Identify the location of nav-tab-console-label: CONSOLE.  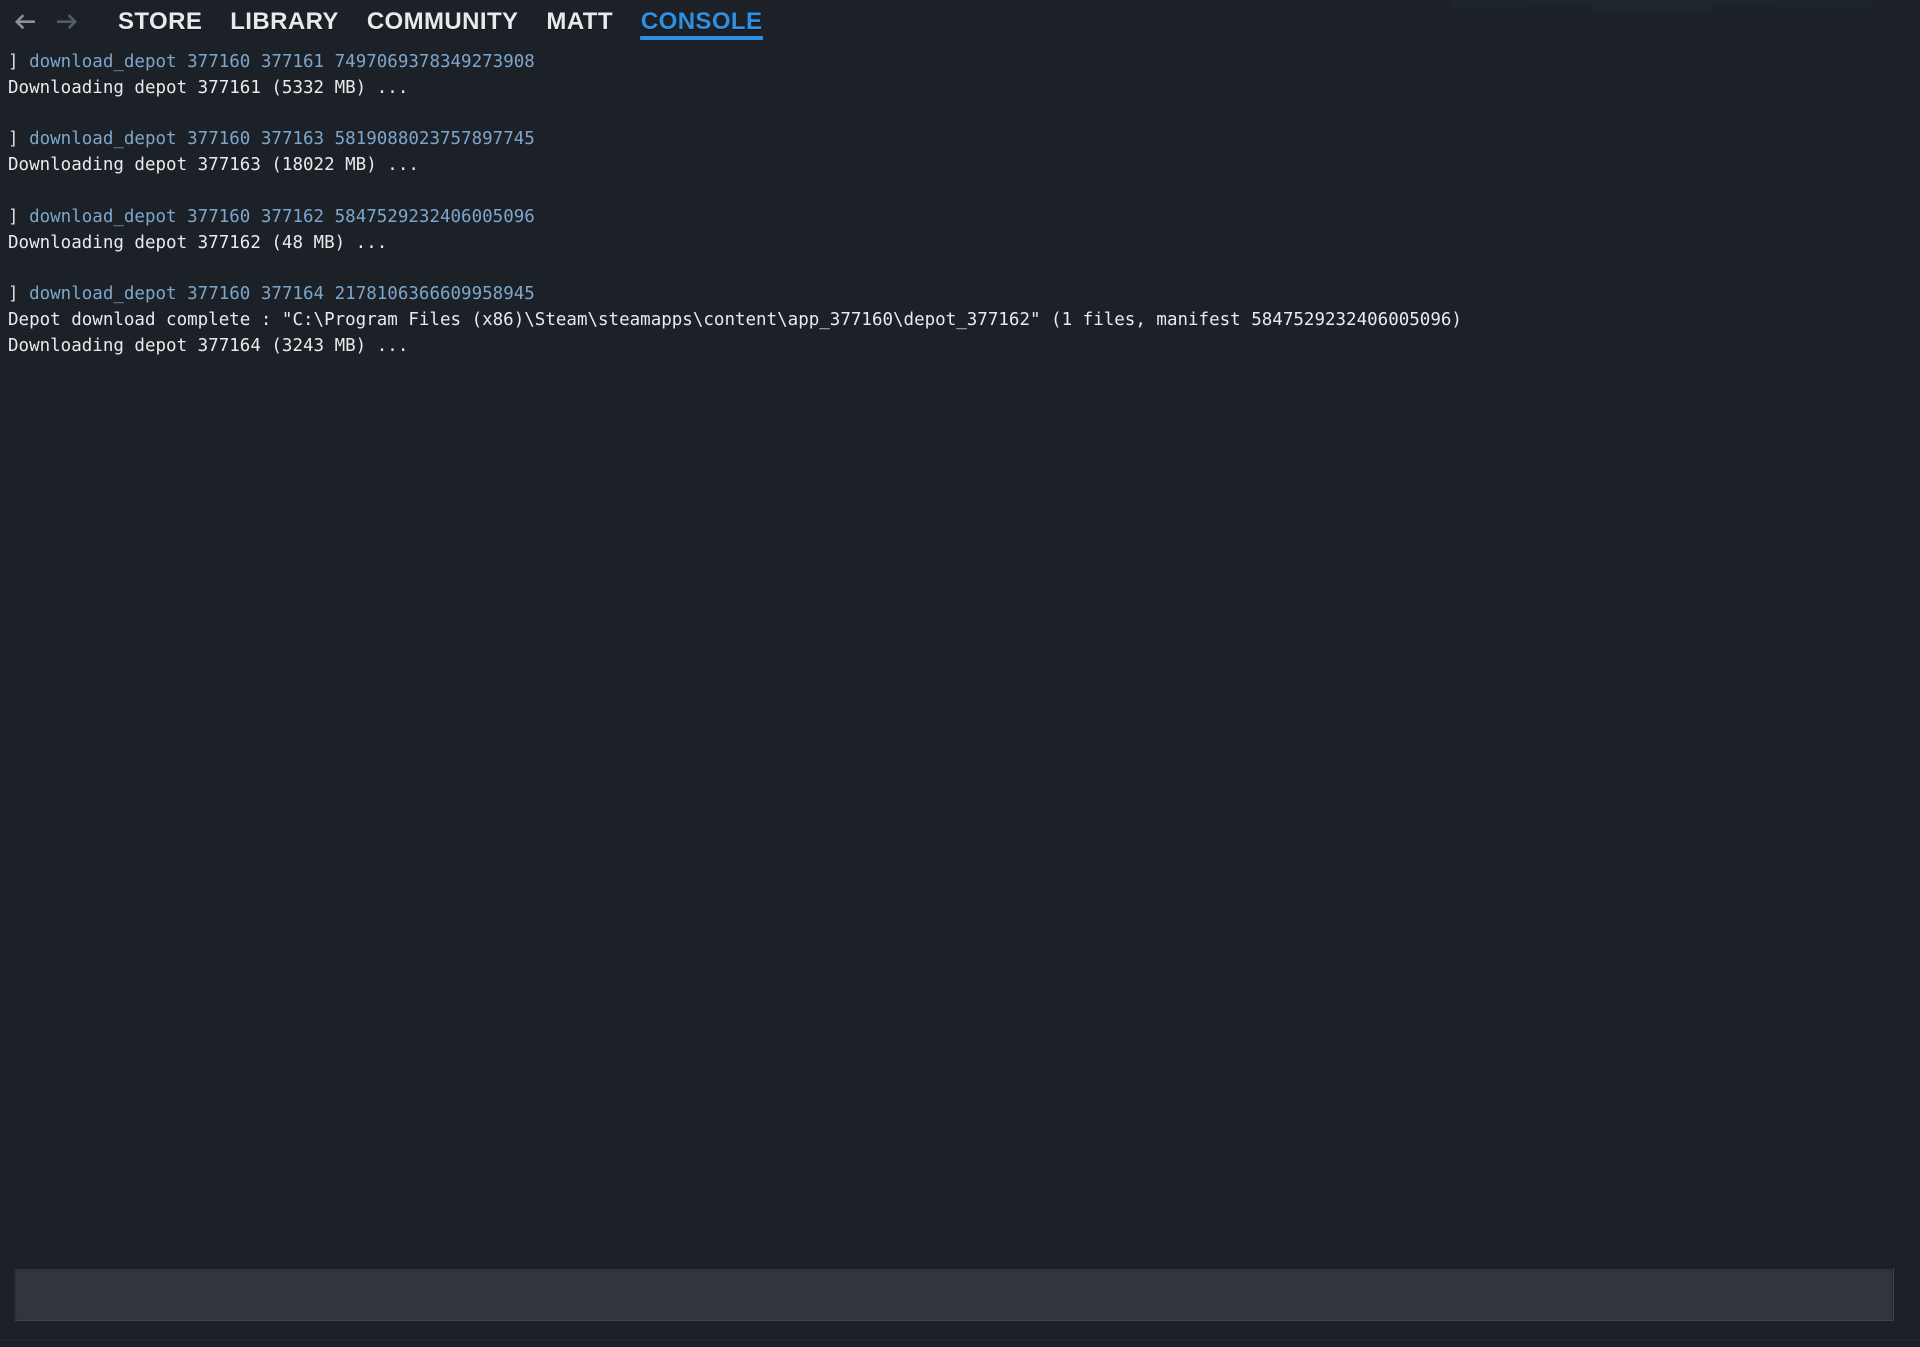
(701, 21).